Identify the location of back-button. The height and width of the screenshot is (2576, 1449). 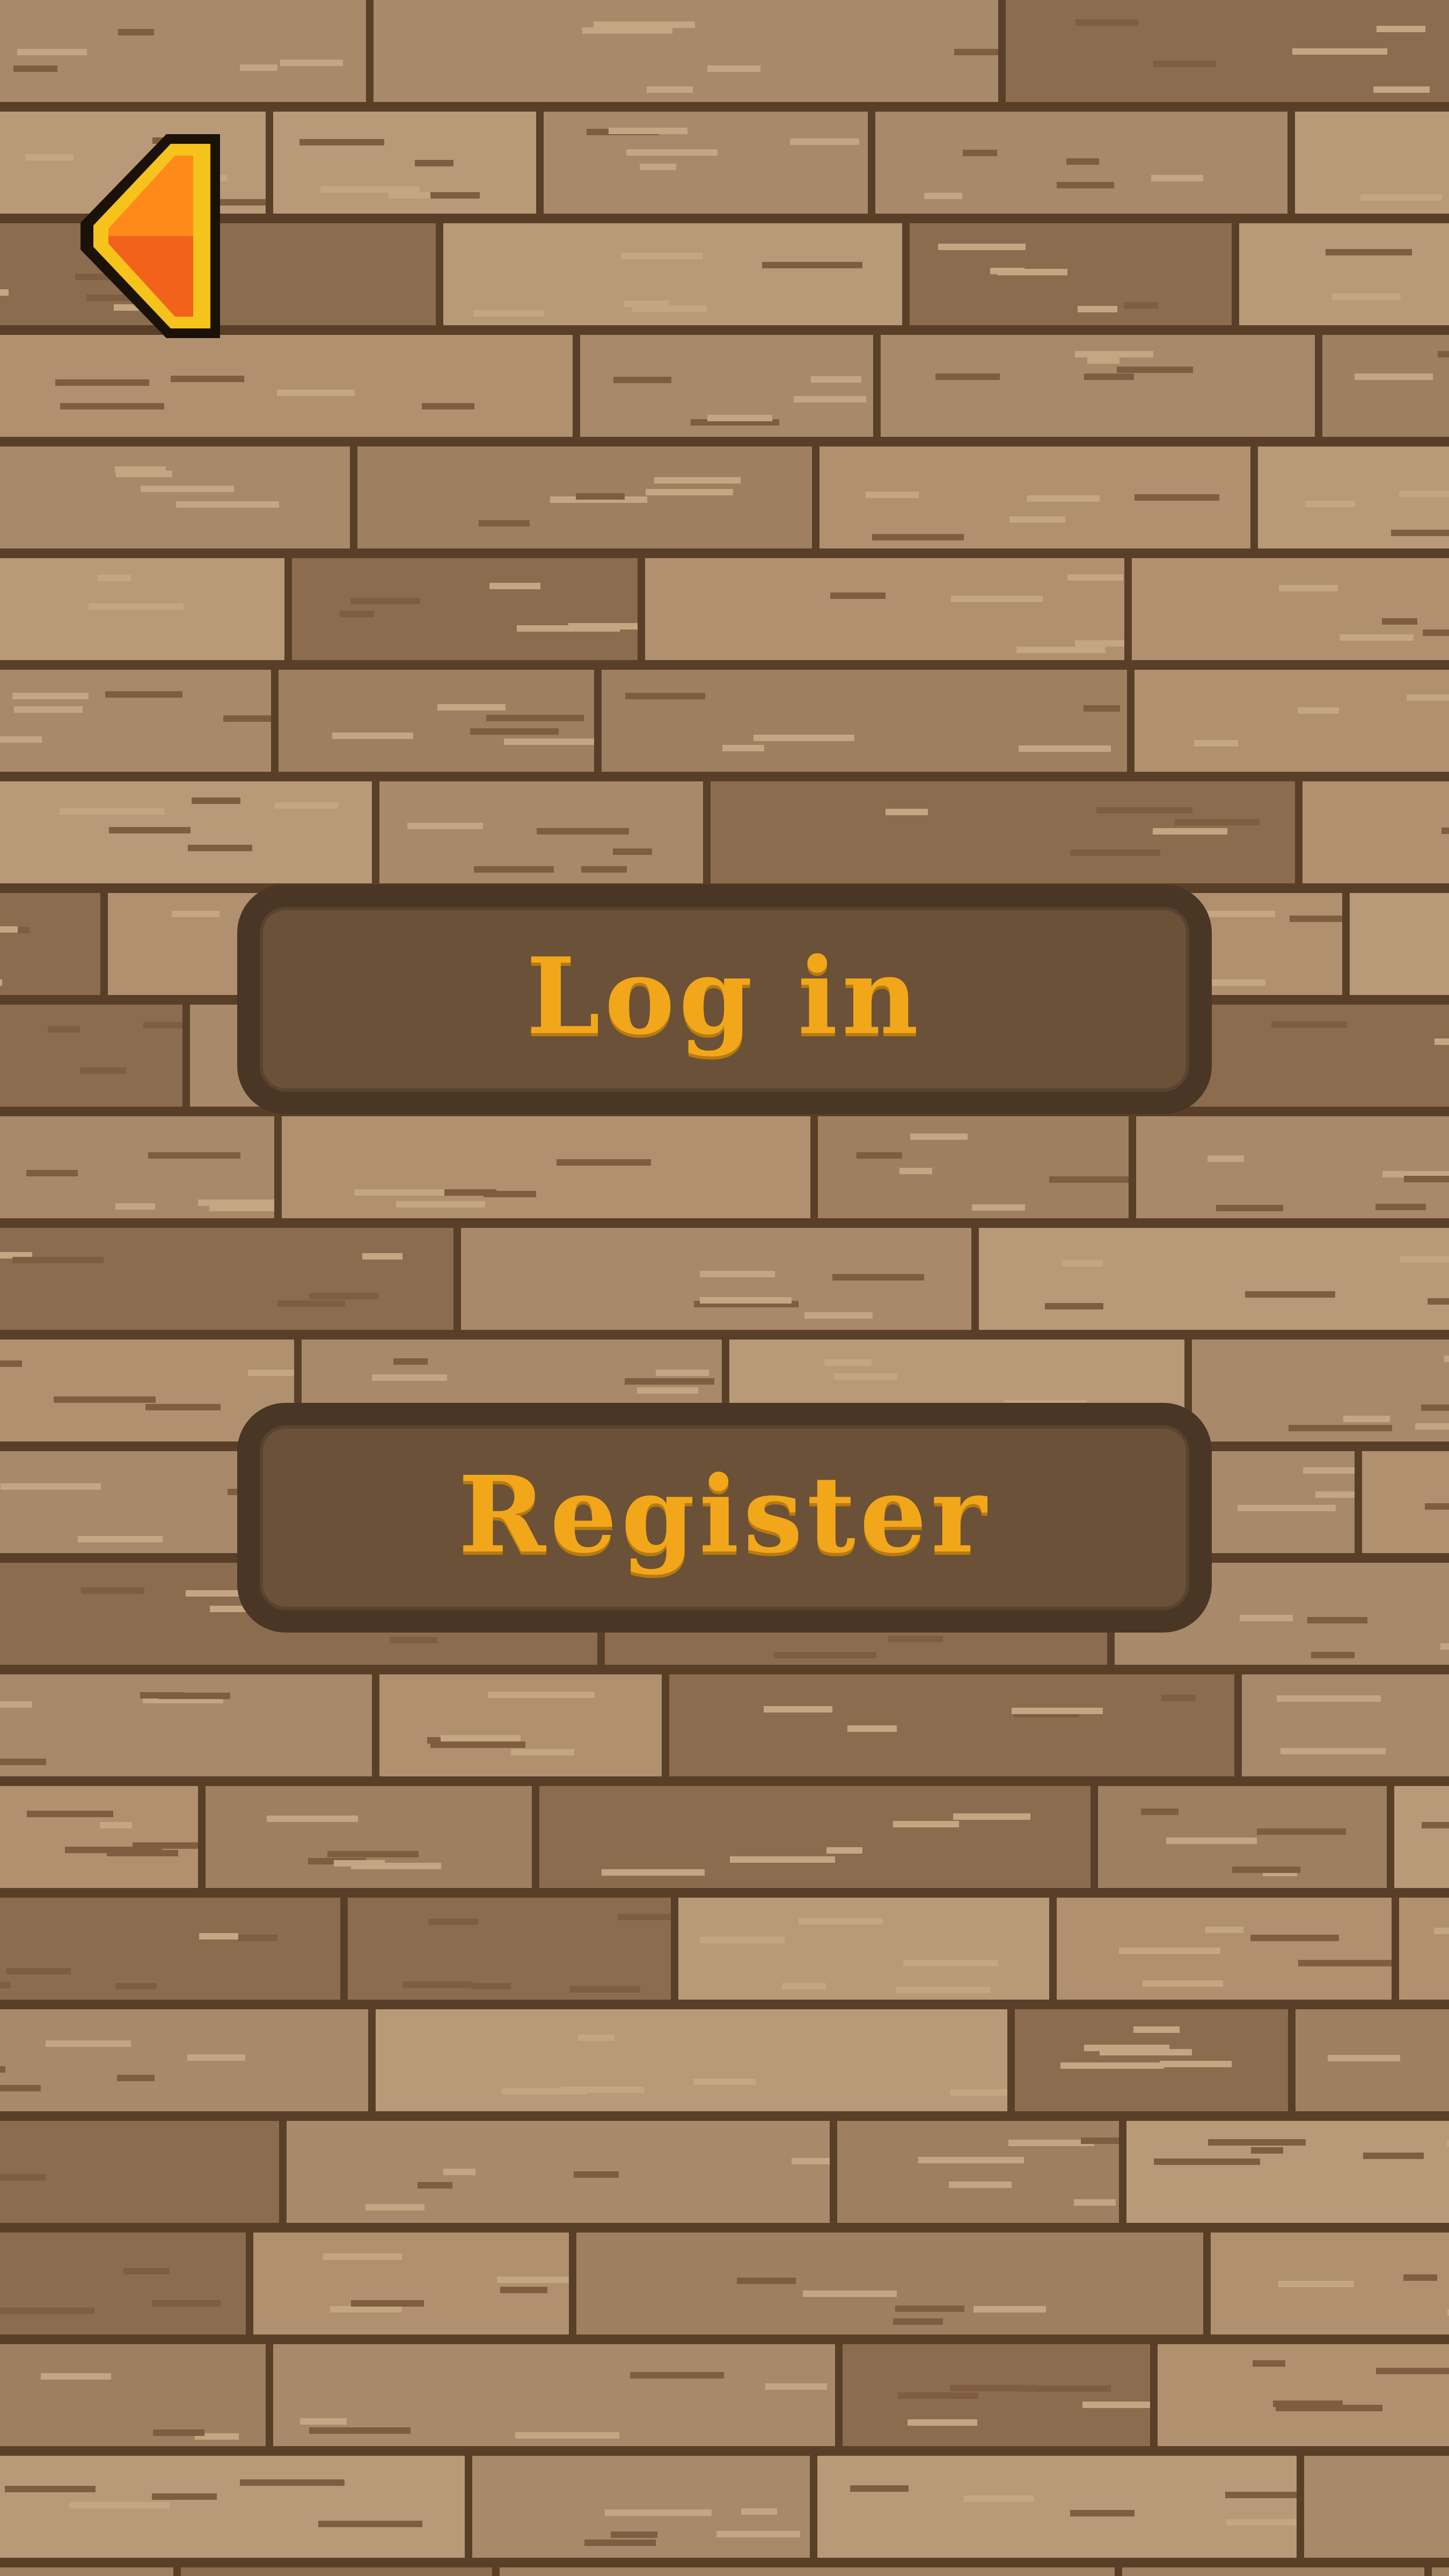
(150, 236).